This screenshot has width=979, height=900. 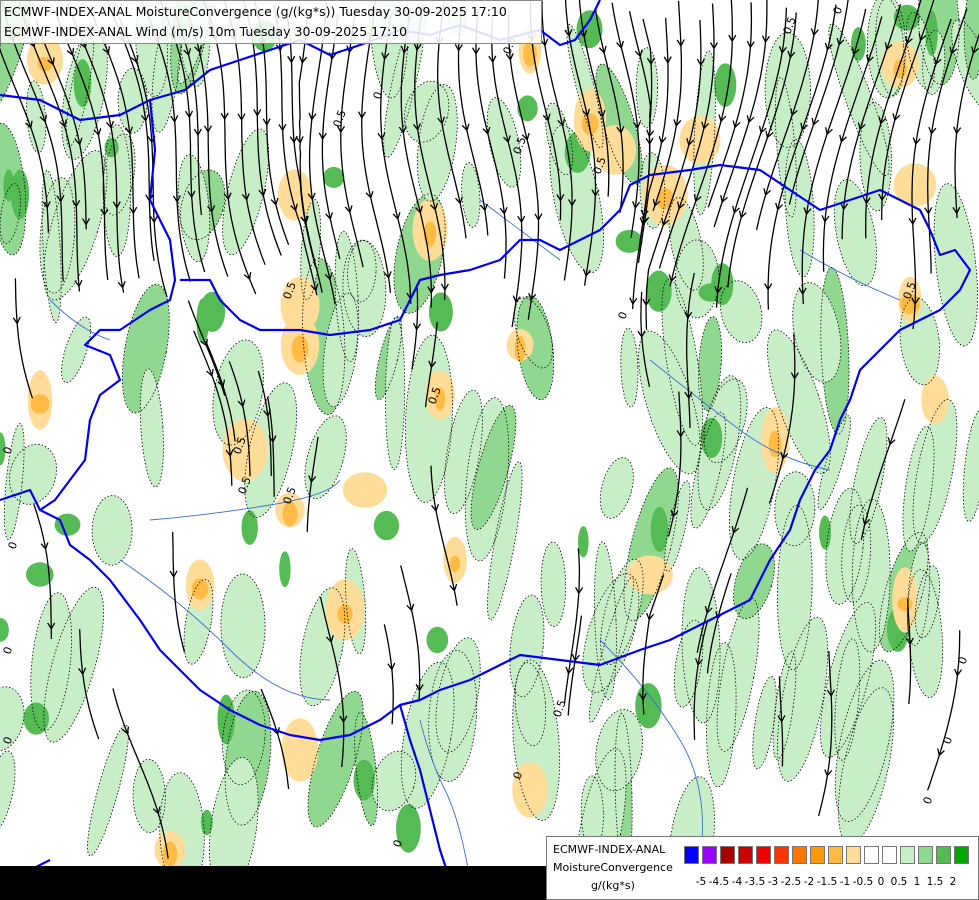 I want to click on legend-unit: g/(kg*s), so click(x=613, y=885).